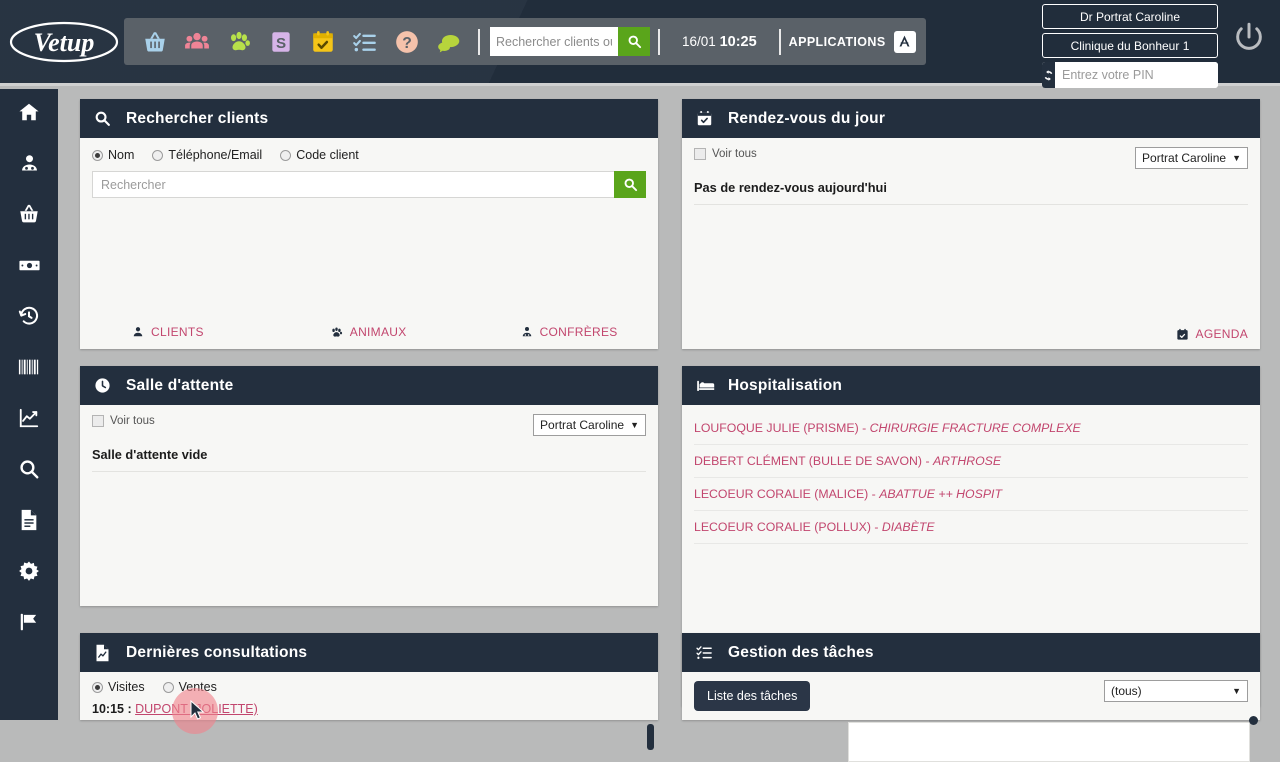 This screenshot has width=1280, height=762. I want to click on footer-link-confreres: CONFRÈRES, so click(569, 332).